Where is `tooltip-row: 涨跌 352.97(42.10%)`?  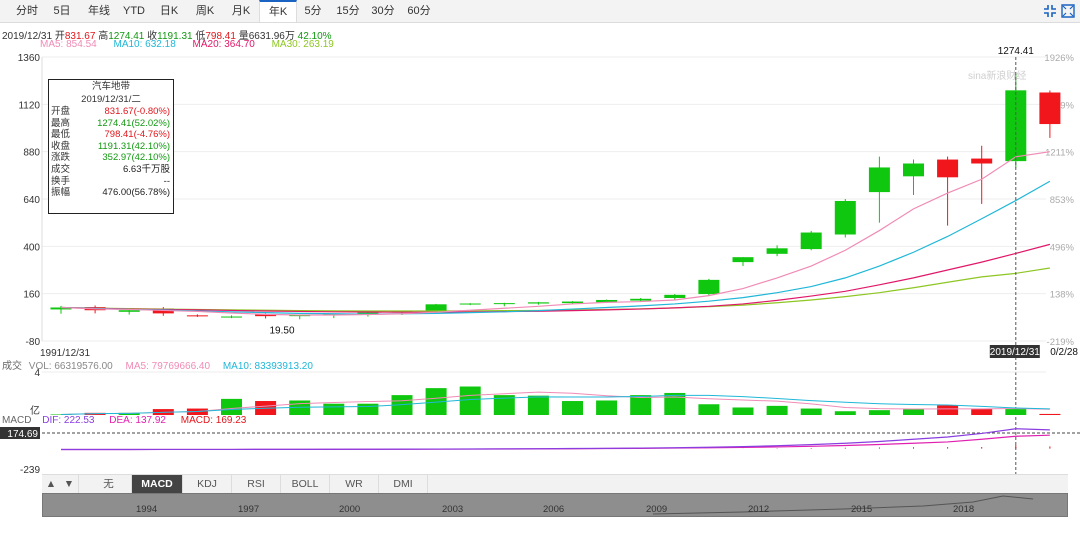 tooltip-row: 涨跌 352.97(42.10%) is located at coordinates (111, 158).